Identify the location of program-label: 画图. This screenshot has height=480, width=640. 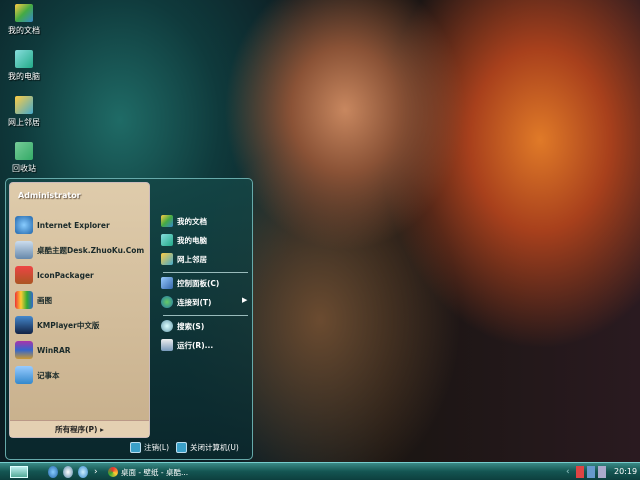
(44, 300).